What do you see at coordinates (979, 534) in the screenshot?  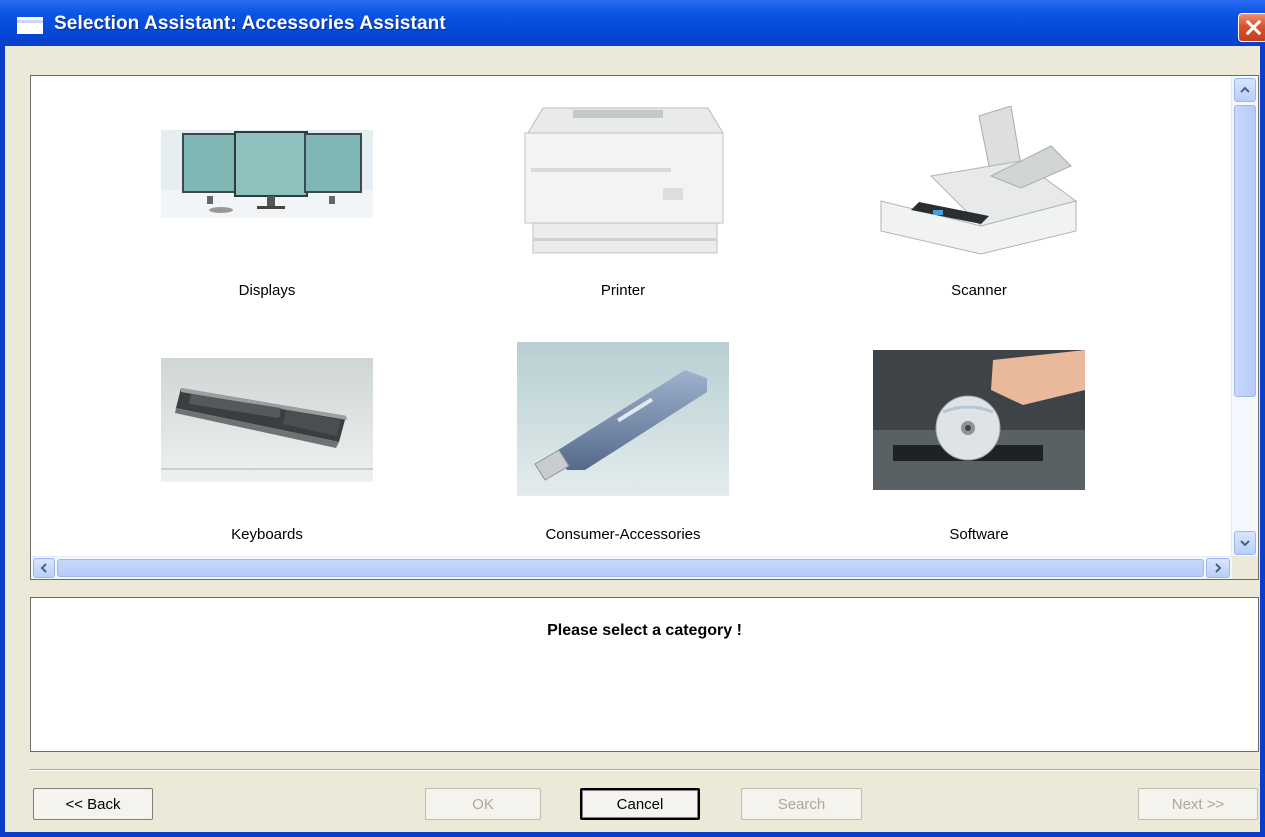 I see `category-label: Software` at bounding box center [979, 534].